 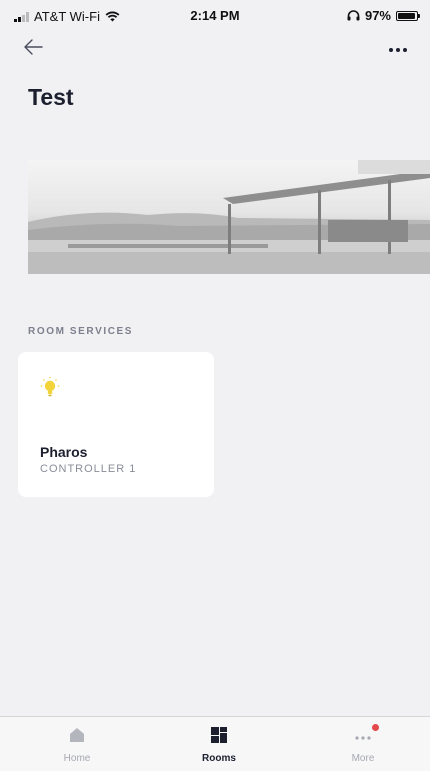 I want to click on status-right: 97%, so click(x=383, y=15).